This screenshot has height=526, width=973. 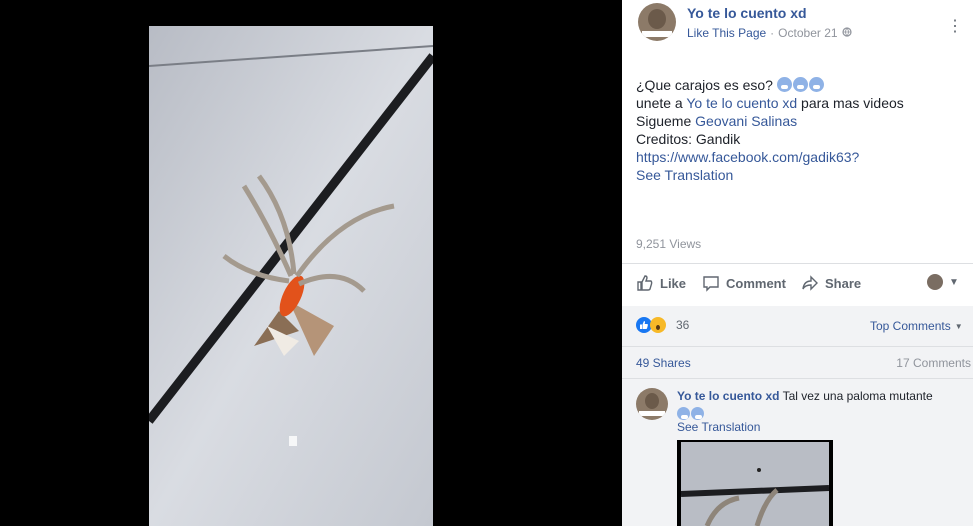 I want to click on post-line-1: ¿Que carajos es eso?, so click(x=704, y=85).